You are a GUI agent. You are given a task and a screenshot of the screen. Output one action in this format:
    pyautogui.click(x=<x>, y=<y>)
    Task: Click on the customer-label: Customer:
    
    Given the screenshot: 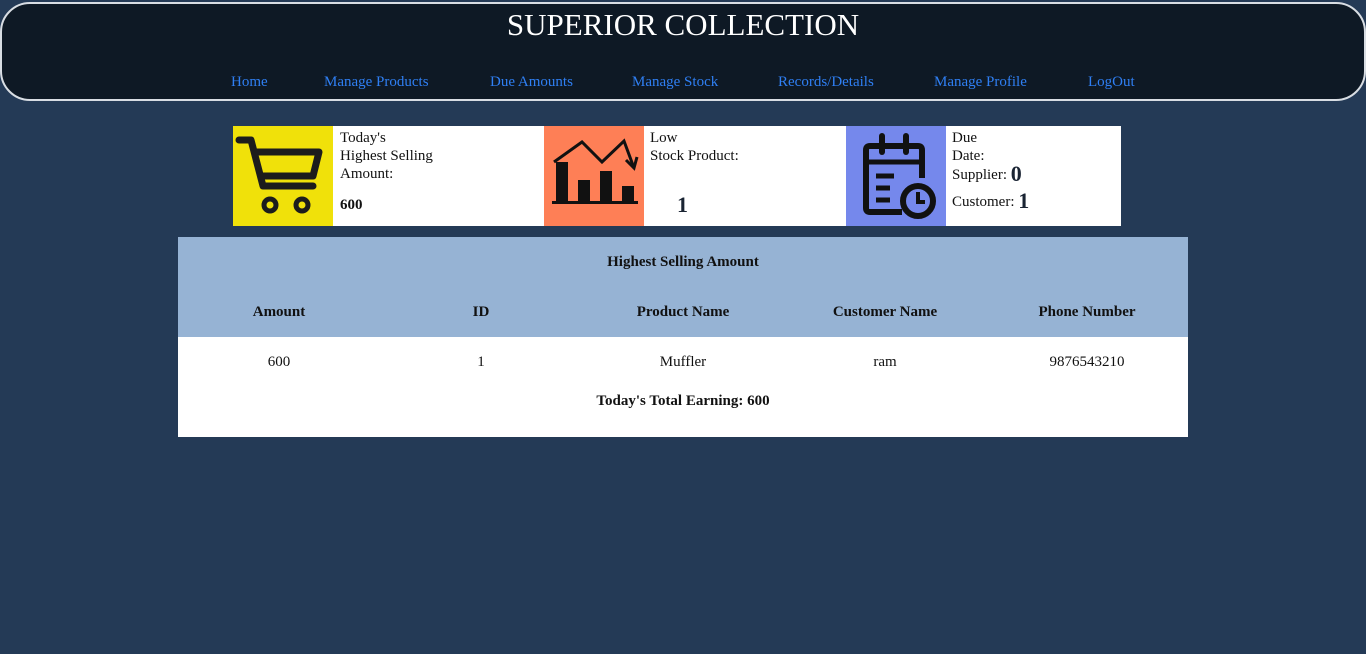 What is the action you would take?
    pyautogui.click(x=983, y=202)
    